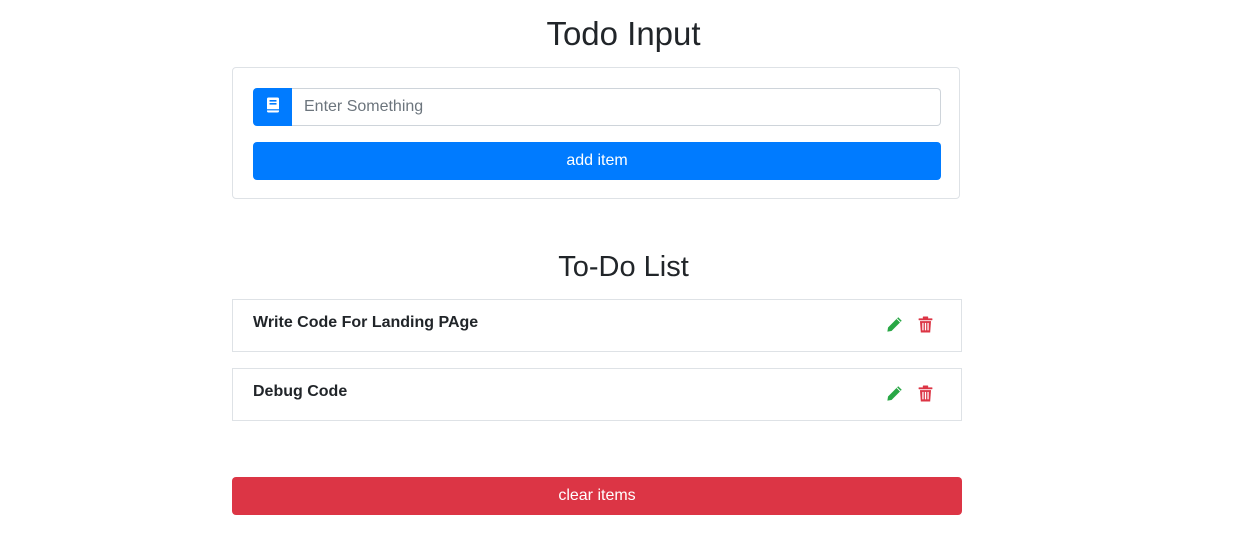  Describe the element at coordinates (596, 133) in the screenshot. I see `todo-input-card: add item` at that location.